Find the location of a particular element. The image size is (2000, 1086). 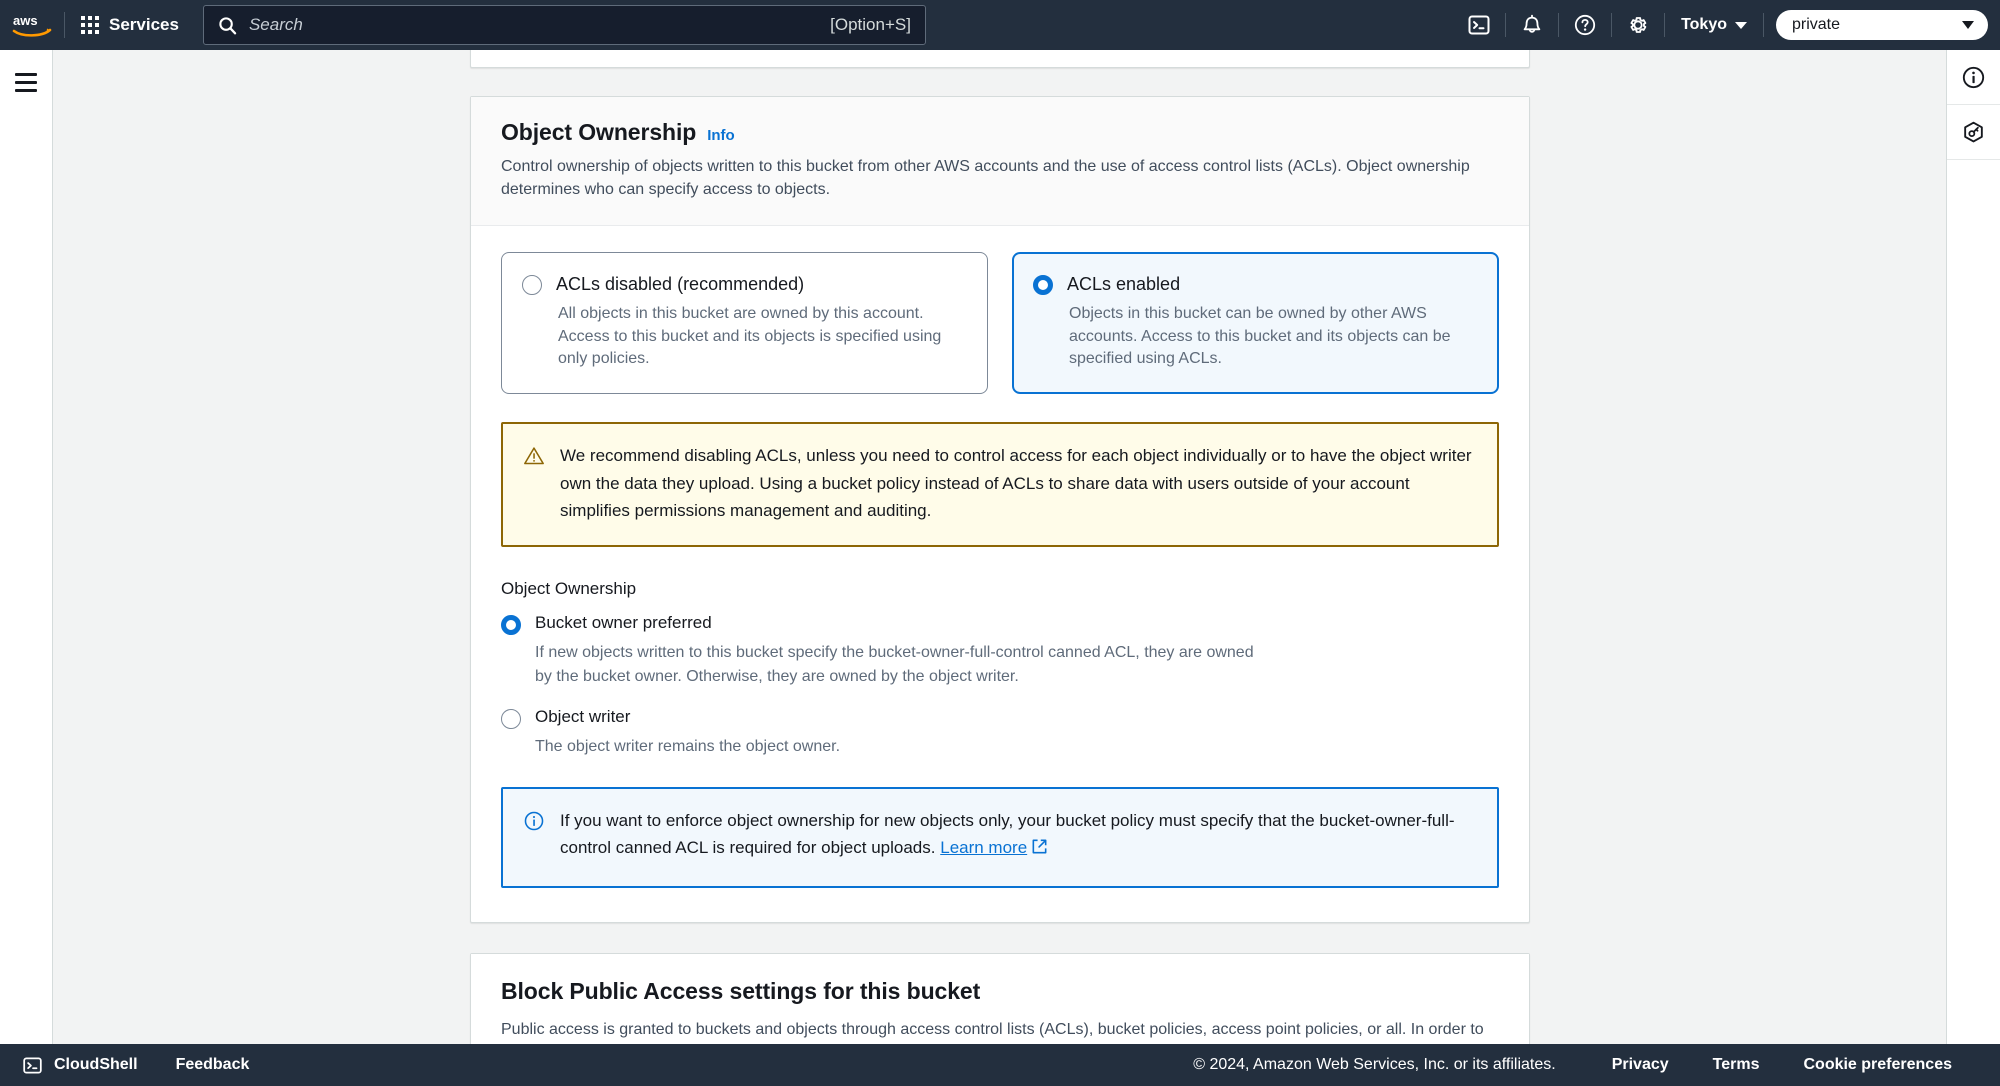

account-selector: private is located at coordinates (1882, 25).